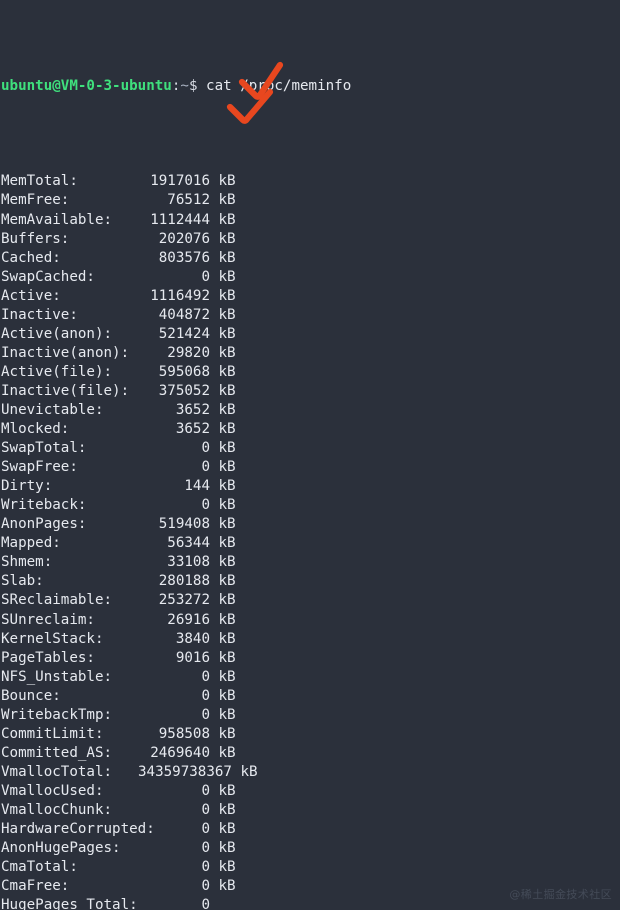 The height and width of the screenshot is (910, 620). Describe the element at coordinates (188, 562) in the screenshot. I see `meminfo-value: 33108` at that location.